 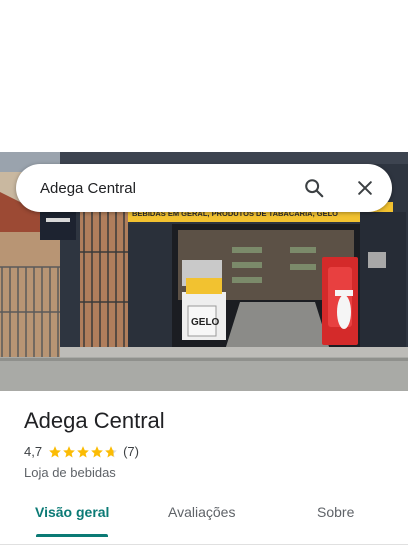 I want to click on tab-bar: Visão geral Avaliações Sobre, so click(x=204, y=520).